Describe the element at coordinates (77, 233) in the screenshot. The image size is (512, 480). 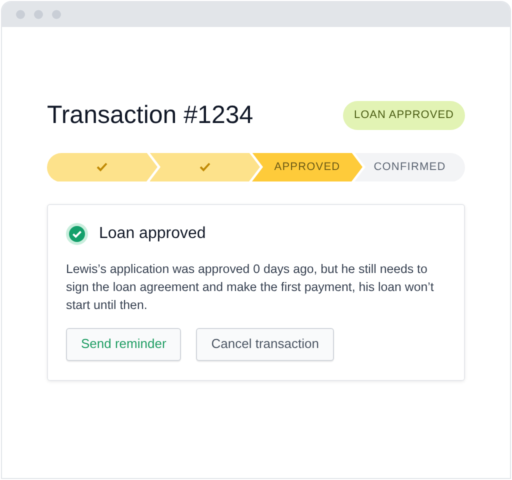
I see `check-circle-icon` at that location.